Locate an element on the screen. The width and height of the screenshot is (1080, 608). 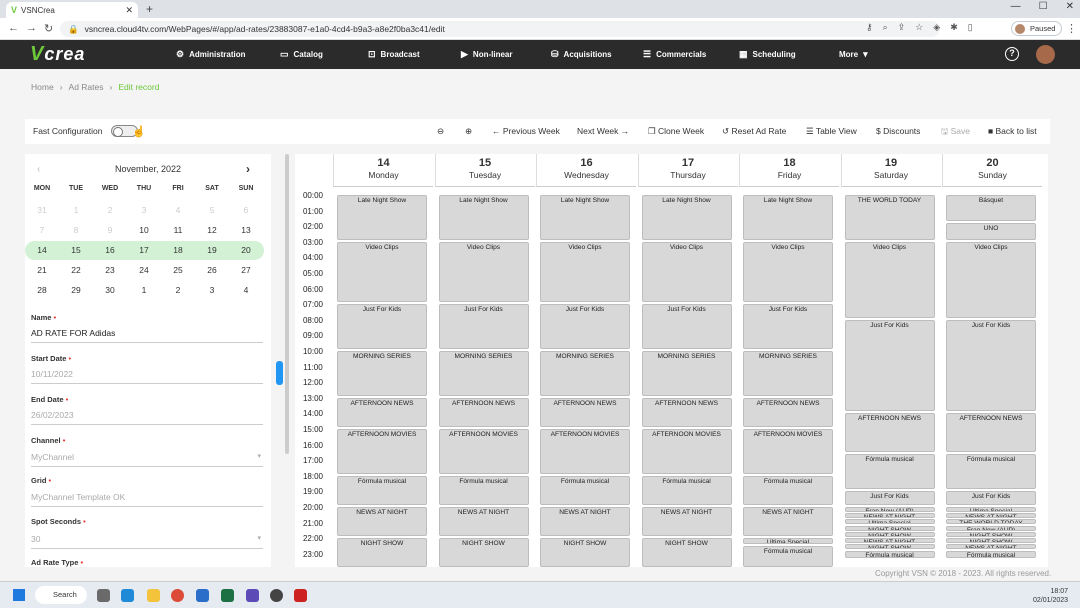
save-button: 🖫 Save is located at coordinates (955, 133).